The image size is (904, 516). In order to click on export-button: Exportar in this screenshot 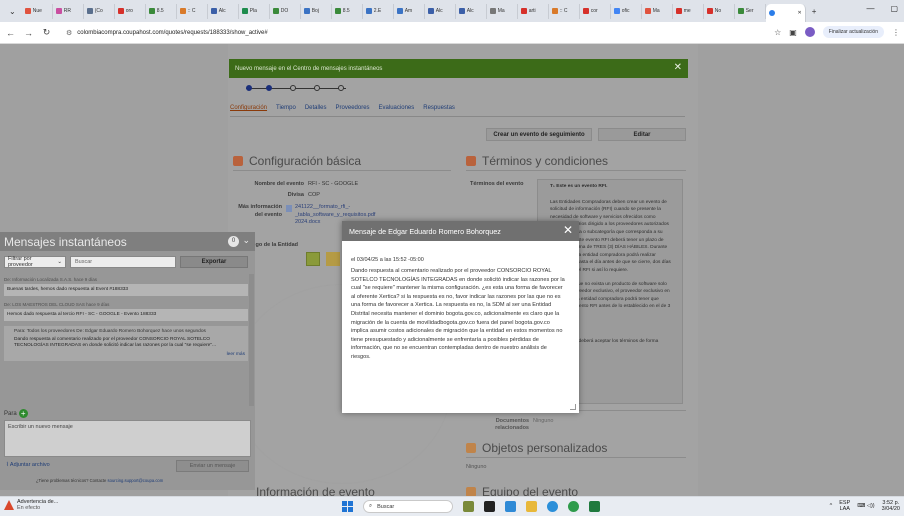, I will do `click(214, 262)`.